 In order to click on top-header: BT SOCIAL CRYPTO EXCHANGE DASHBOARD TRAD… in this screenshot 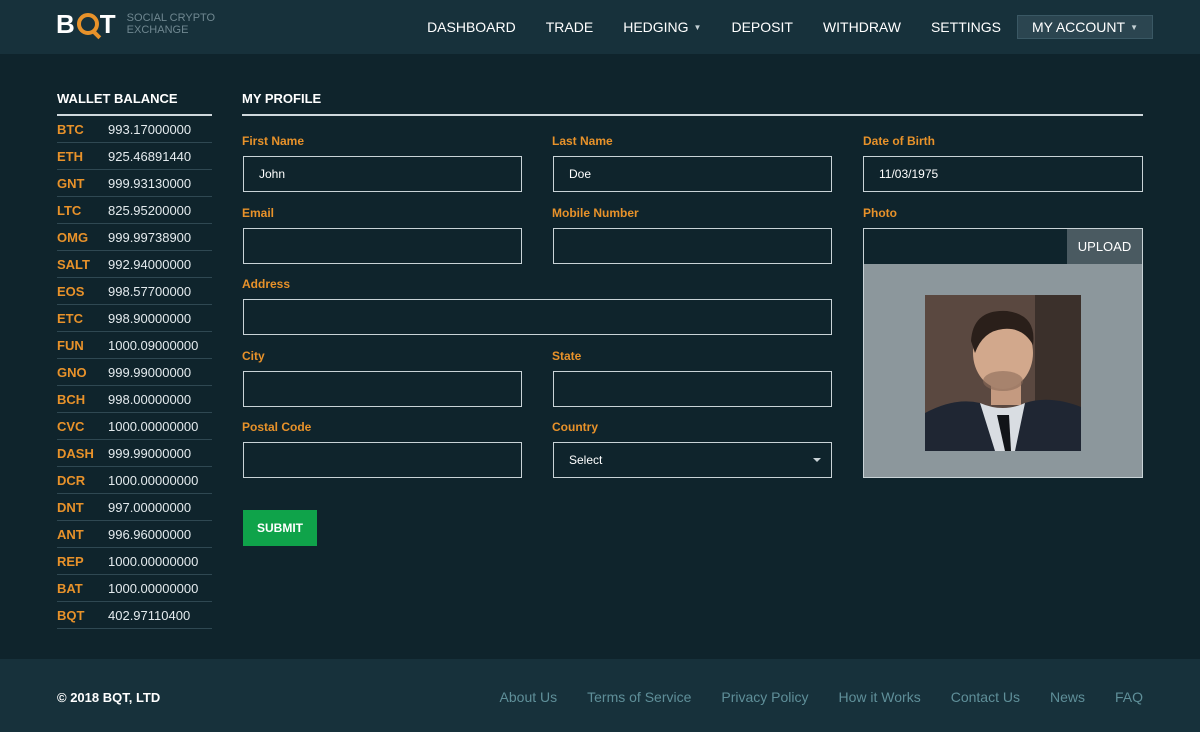, I will do `click(600, 27)`.